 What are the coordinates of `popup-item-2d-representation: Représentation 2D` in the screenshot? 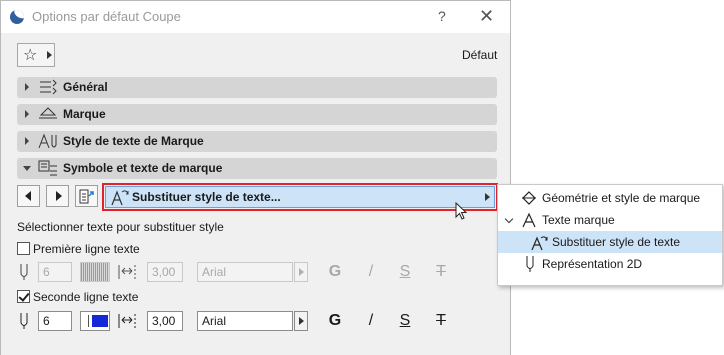 It's located at (610, 264).